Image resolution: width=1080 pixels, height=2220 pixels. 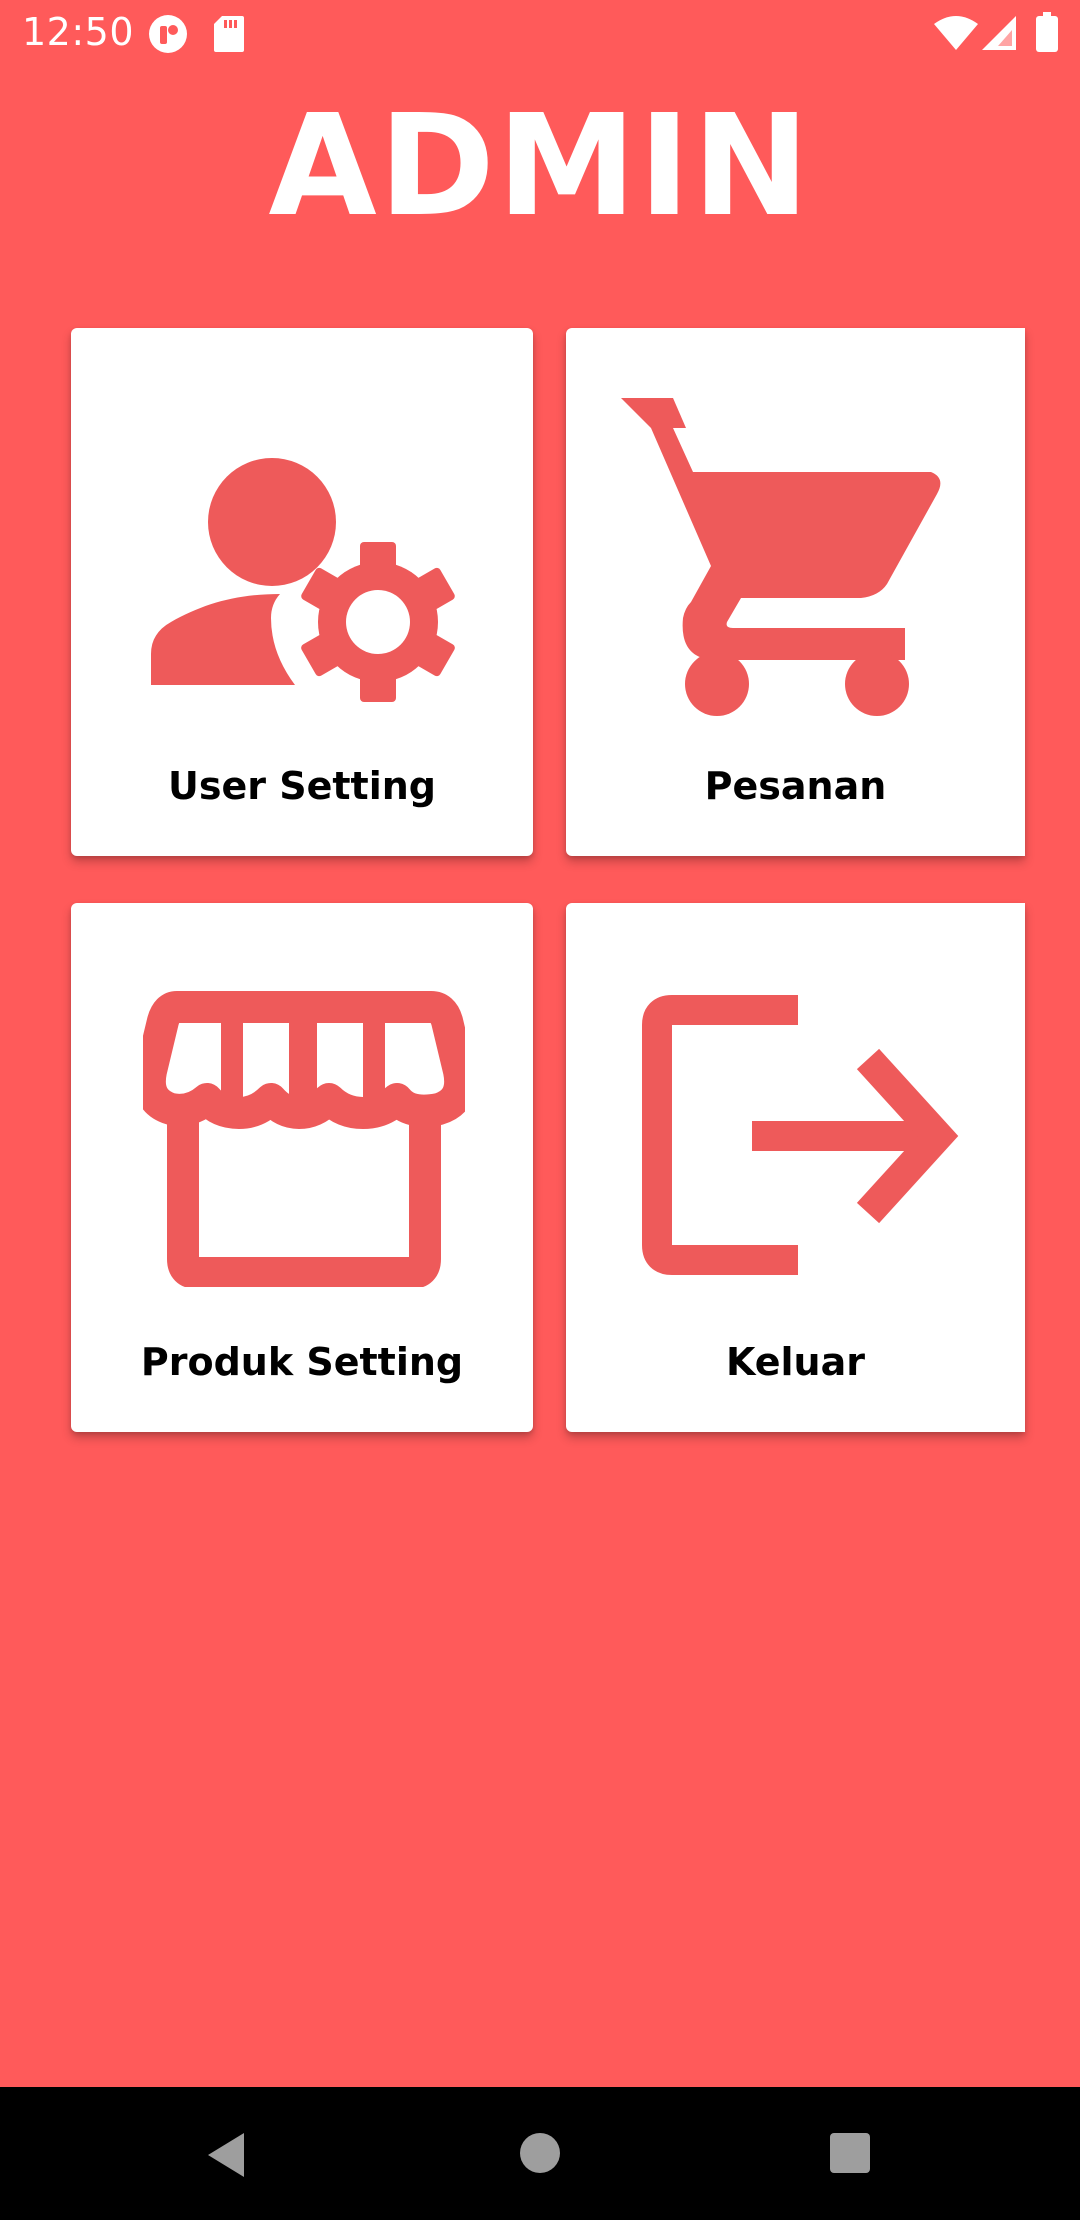 I want to click on wifi-icon, so click(x=956, y=33).